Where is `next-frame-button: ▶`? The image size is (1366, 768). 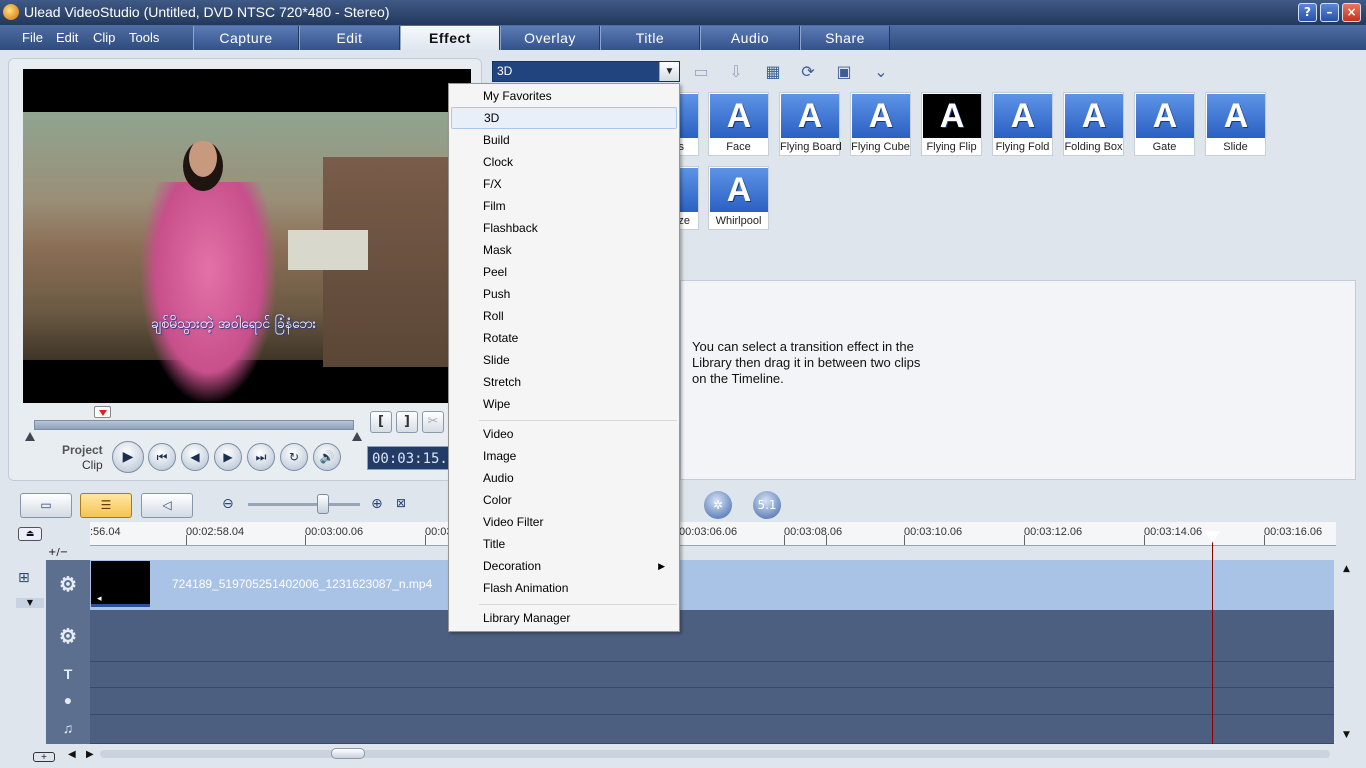 next-frame-button: ▶ is located at coordinates (228, 457).